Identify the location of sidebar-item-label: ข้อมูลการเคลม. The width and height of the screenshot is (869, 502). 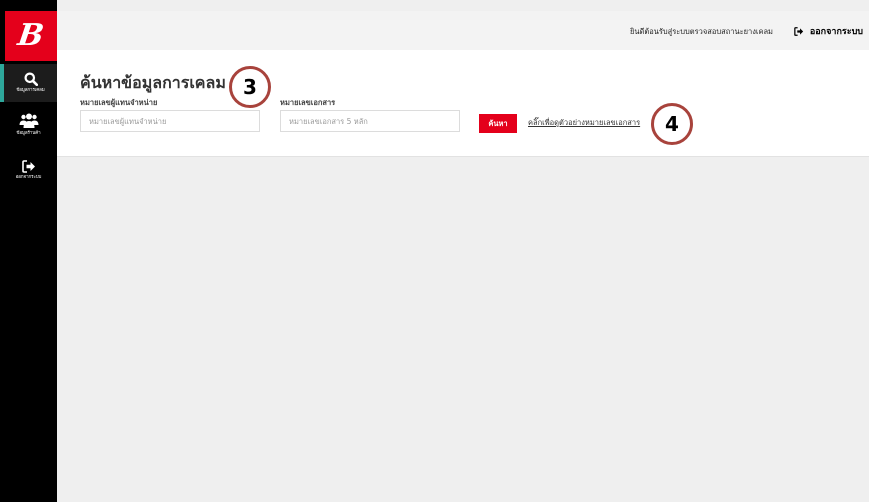
(30, 90).